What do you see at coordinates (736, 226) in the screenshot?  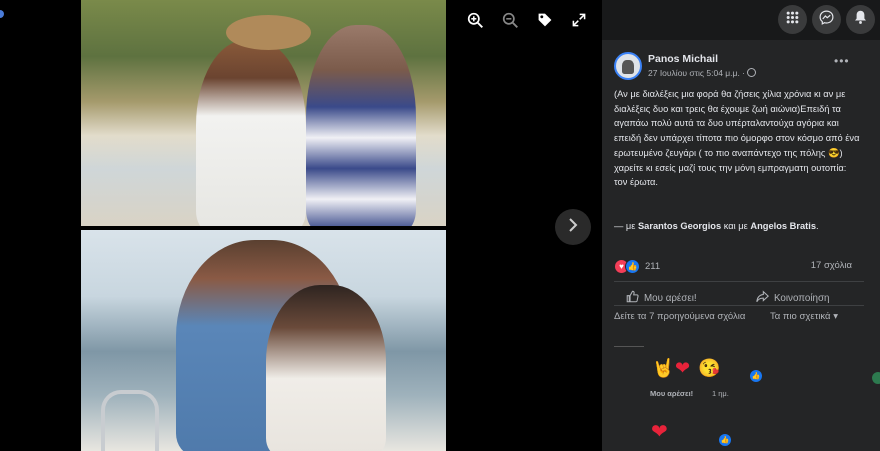 I see `with-conjunction: και με` at bounding box center [736, 226].